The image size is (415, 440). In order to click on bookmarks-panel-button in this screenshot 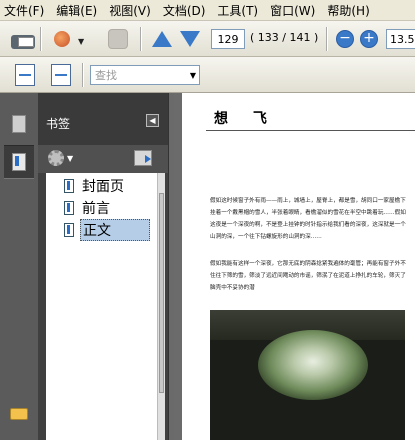, I will do `click(19, 162)`.